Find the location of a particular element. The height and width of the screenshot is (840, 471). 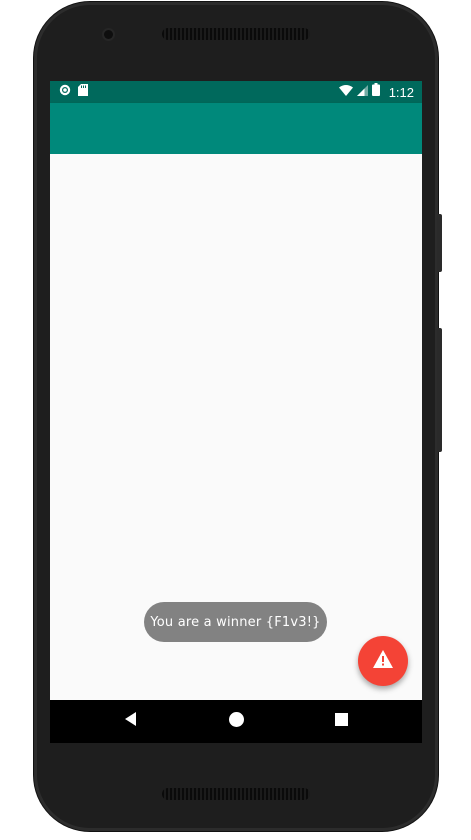

home-button is located at coordinates (236, 721).